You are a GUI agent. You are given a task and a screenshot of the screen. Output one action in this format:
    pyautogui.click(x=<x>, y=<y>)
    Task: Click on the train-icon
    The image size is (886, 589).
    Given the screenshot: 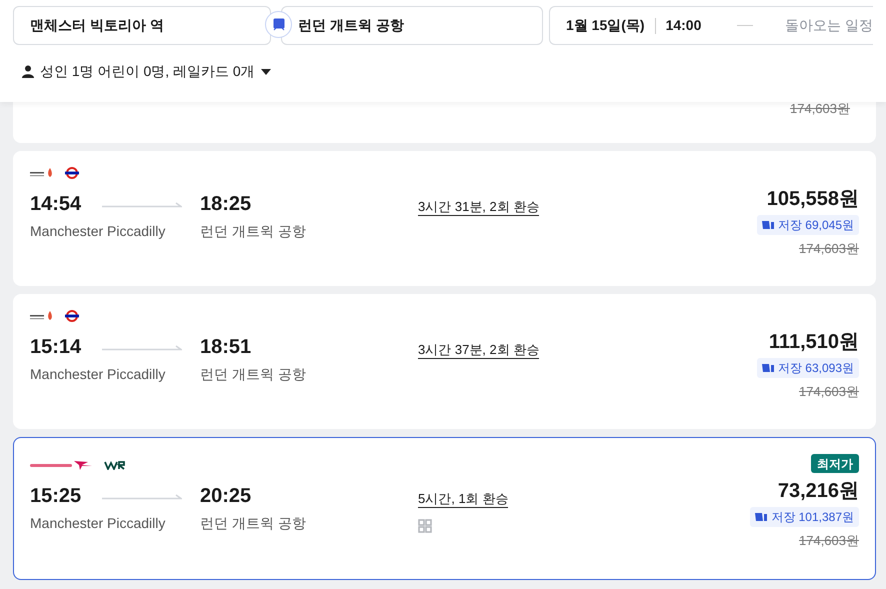 What is the action you would take?
    pyautogui.click(x=278, y=24)
    